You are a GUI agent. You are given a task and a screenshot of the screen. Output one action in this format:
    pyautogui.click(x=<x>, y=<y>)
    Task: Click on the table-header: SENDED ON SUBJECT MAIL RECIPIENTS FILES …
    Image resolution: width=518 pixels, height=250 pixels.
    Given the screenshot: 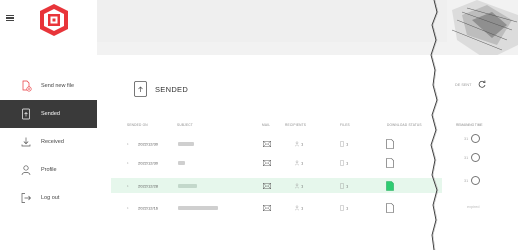 What is the action you would take?
    pyautogui.click(x=269, y=127)
    